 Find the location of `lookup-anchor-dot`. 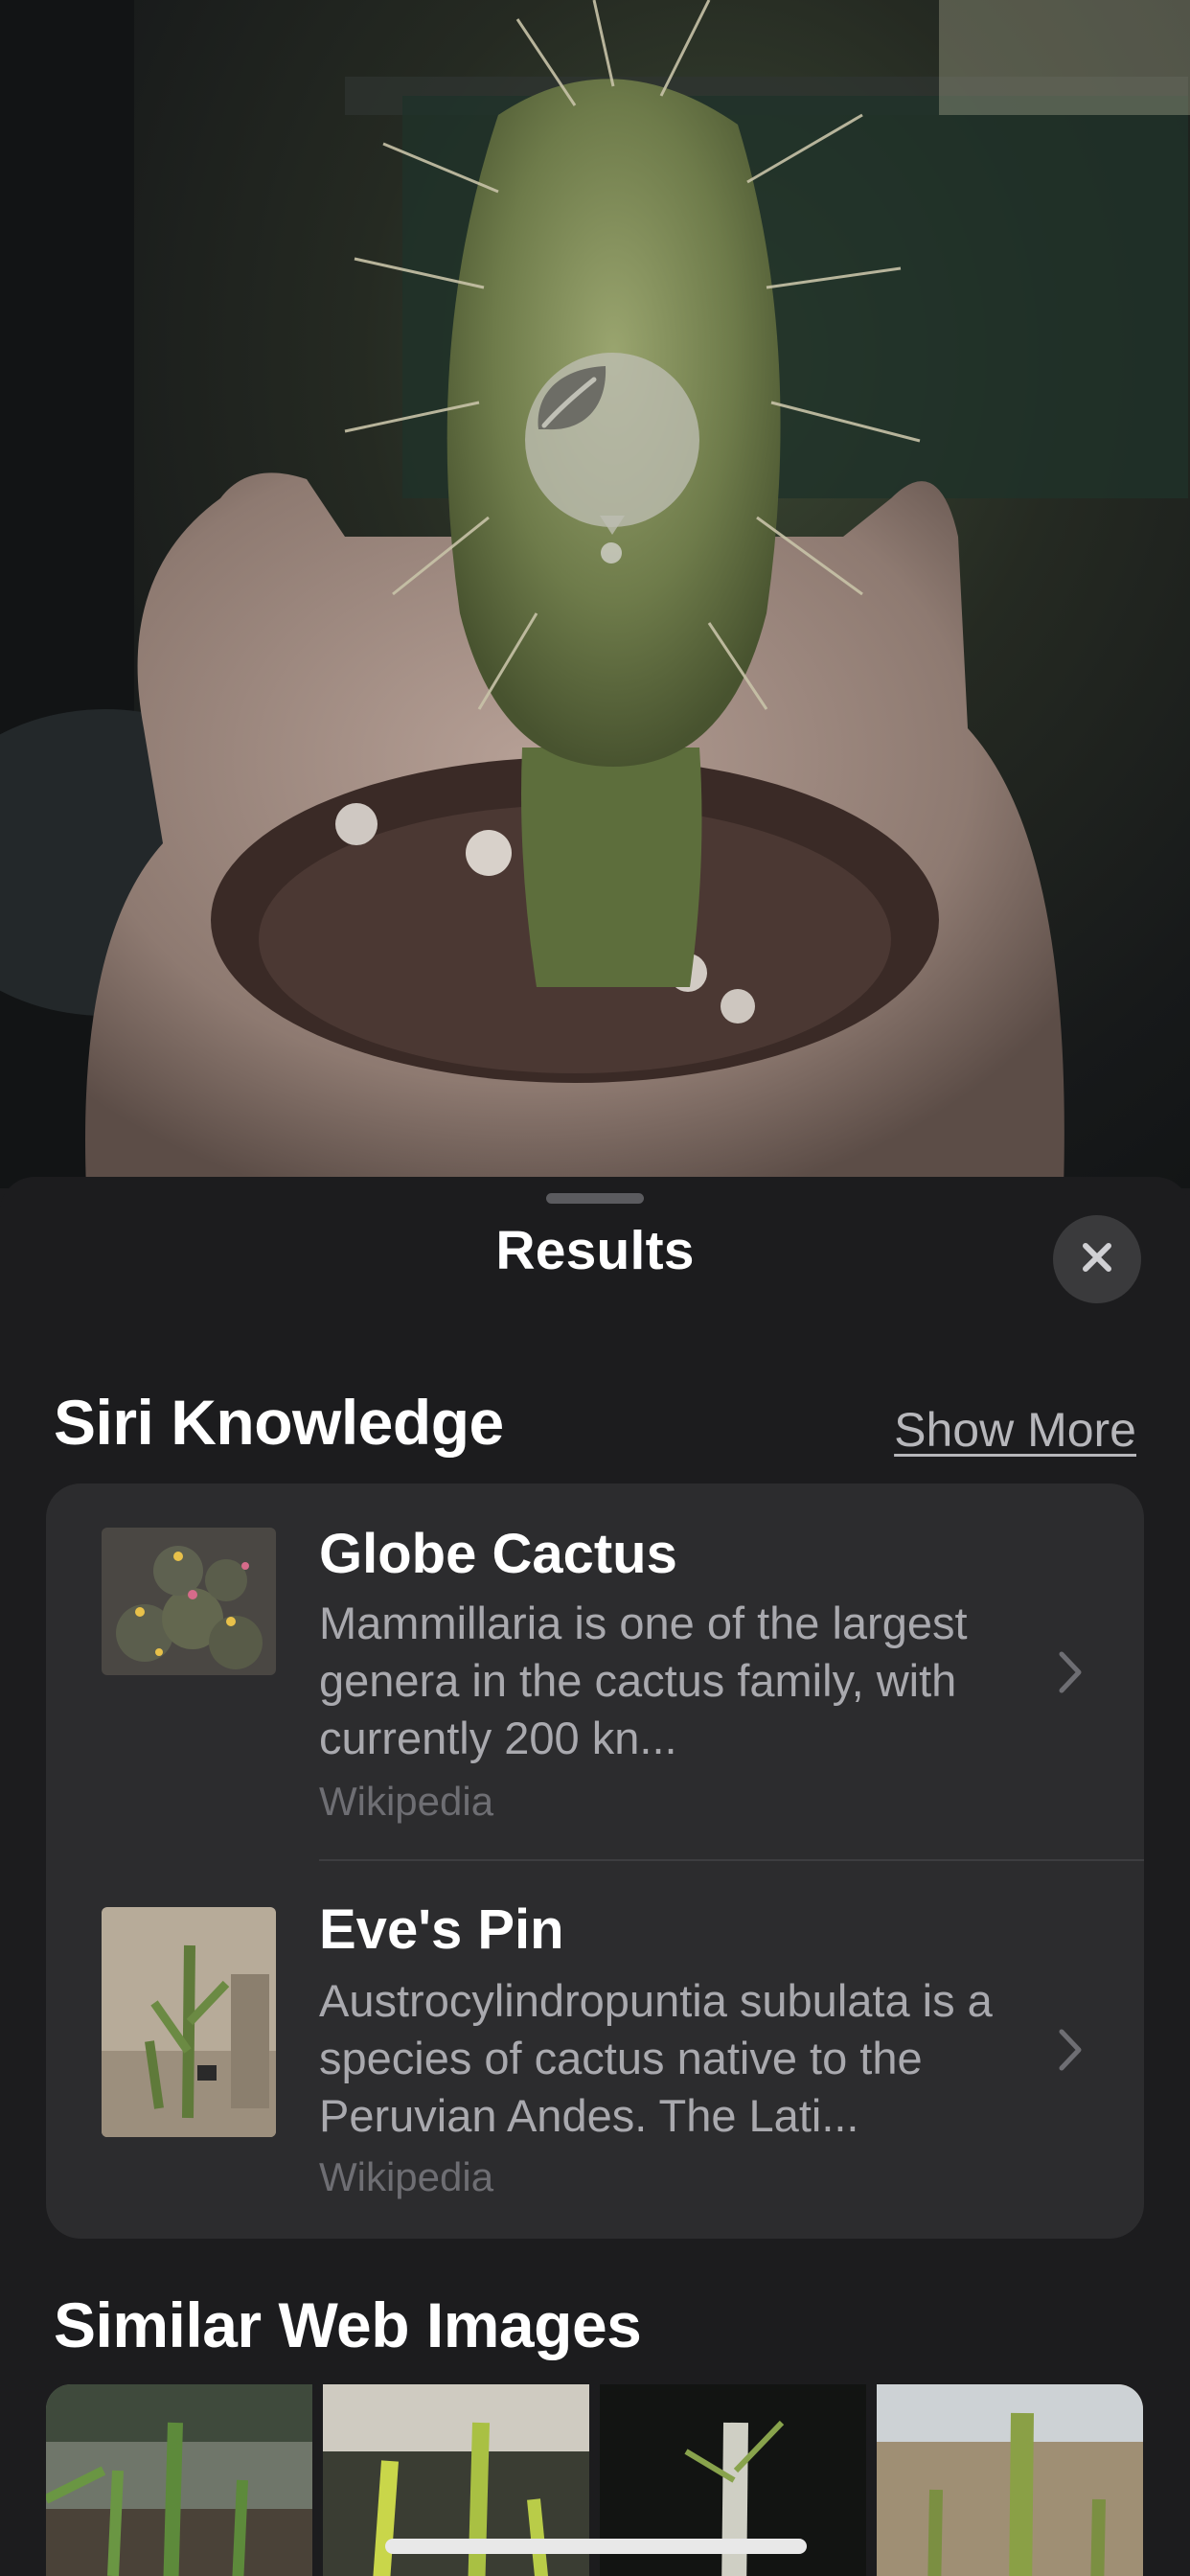

lookup-anchor-dot is located at coordinates (611, 553).